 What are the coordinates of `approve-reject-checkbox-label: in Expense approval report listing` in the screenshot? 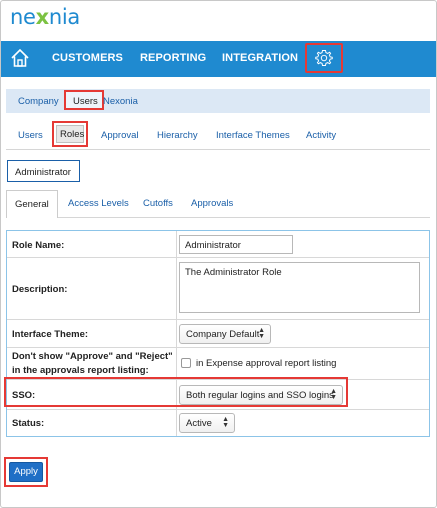 It's located at (266, 363).